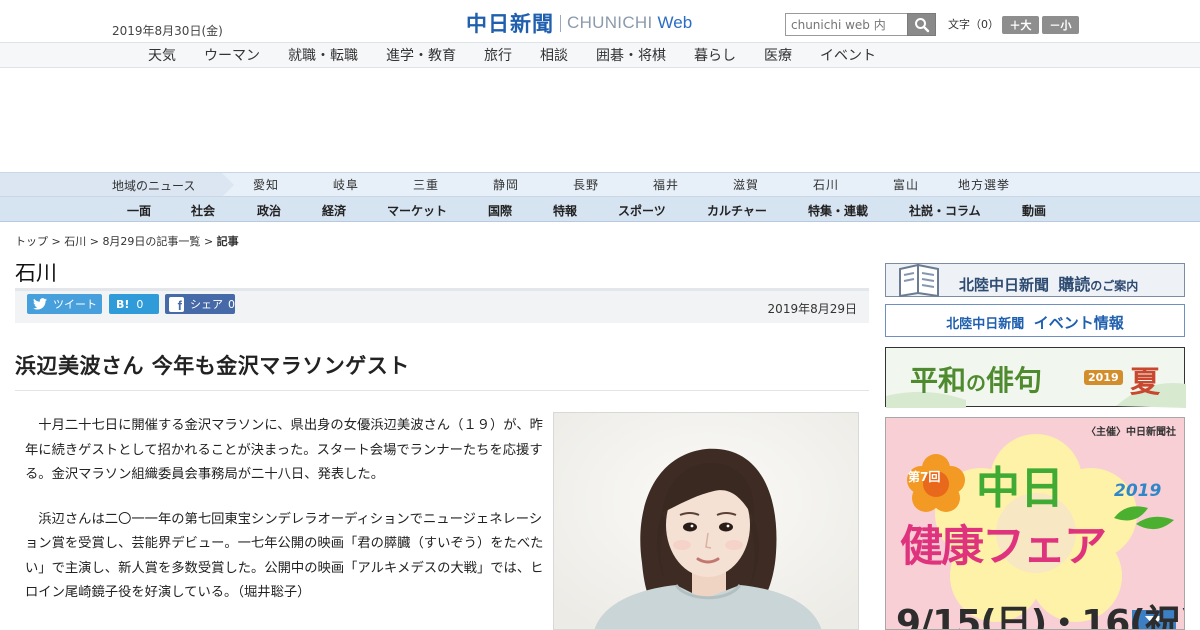 This screenshot has width=1200, height=630. Describe the element at coordinates (162, 55) in the screenshot. I see `service-nav-weather: 天気` at that location.